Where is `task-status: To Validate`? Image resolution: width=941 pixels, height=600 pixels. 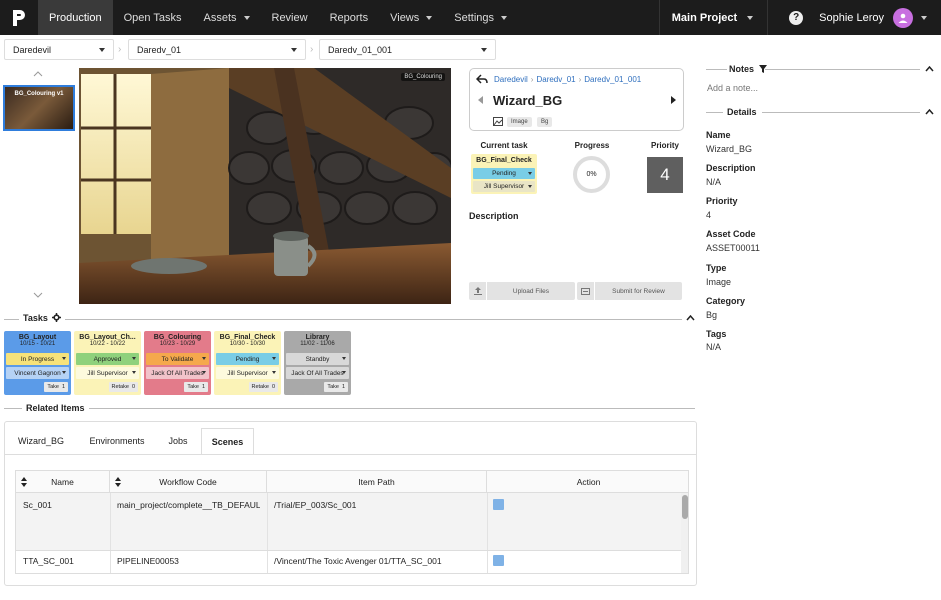
task-status: To Validate is located at coordinates (177, 359).